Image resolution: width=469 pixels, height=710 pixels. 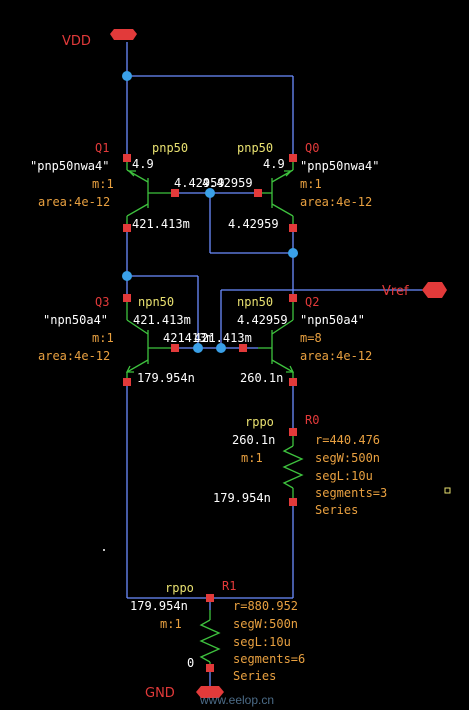 I want to click on q3-area-label: area:4e-12, so click(x=74, y=356).